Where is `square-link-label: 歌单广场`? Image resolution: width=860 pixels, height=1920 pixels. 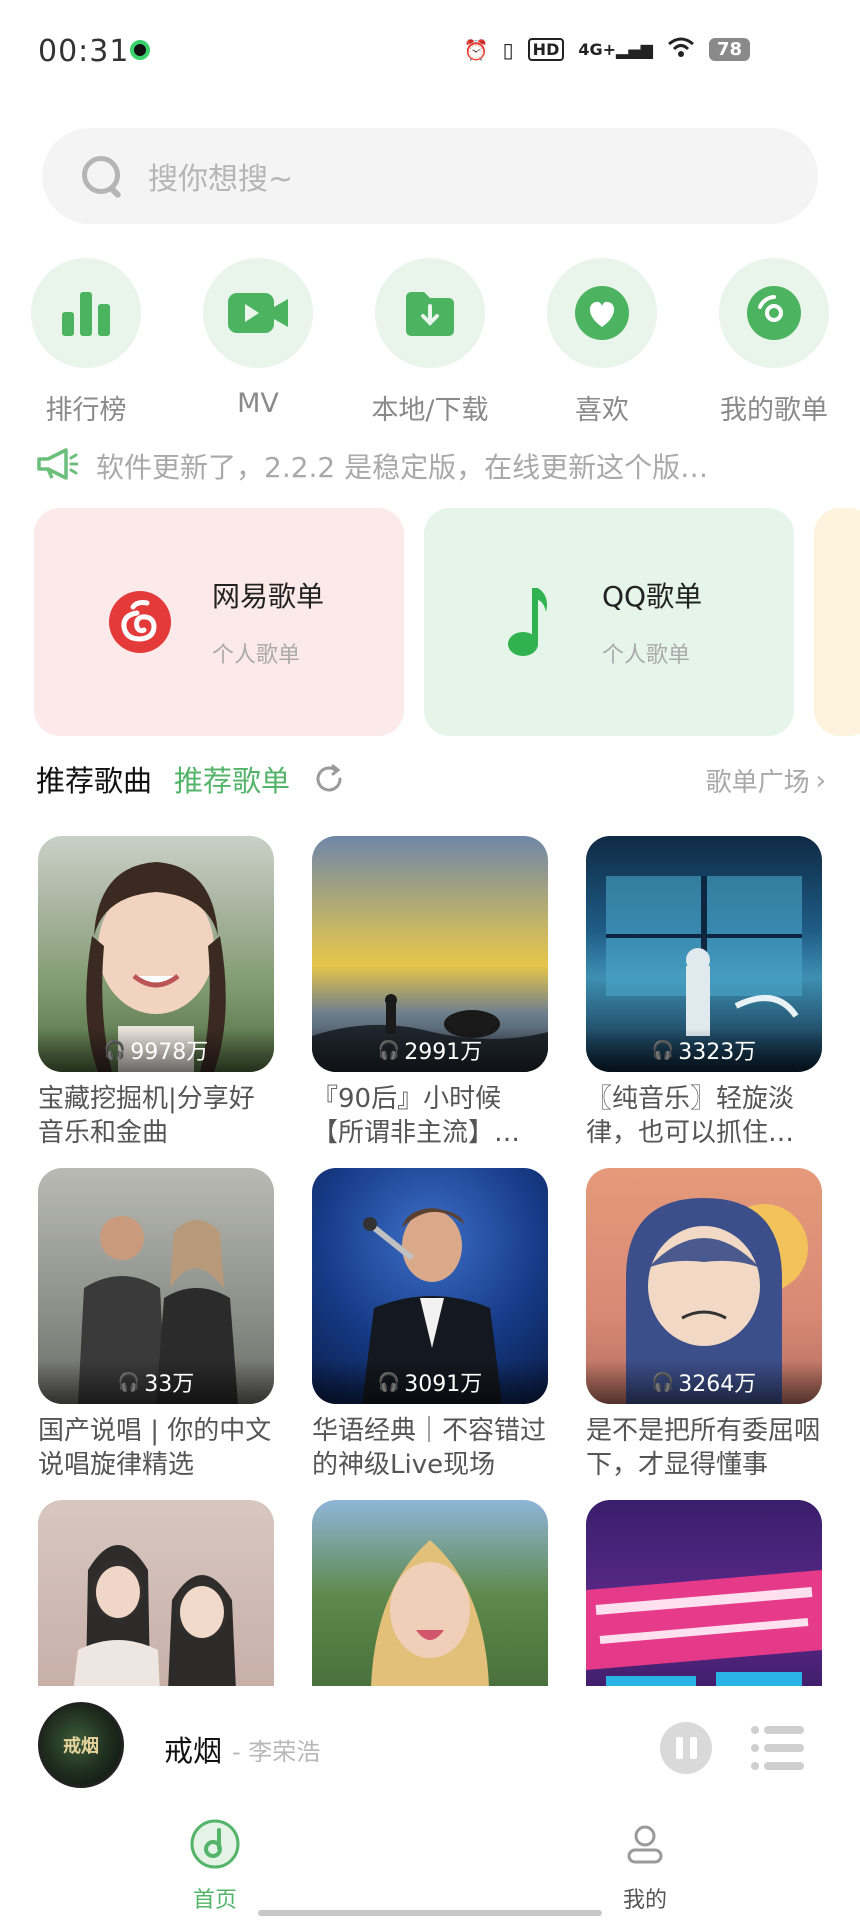
square-link-label: 歌单广场 is located at coordinates (757, 783).